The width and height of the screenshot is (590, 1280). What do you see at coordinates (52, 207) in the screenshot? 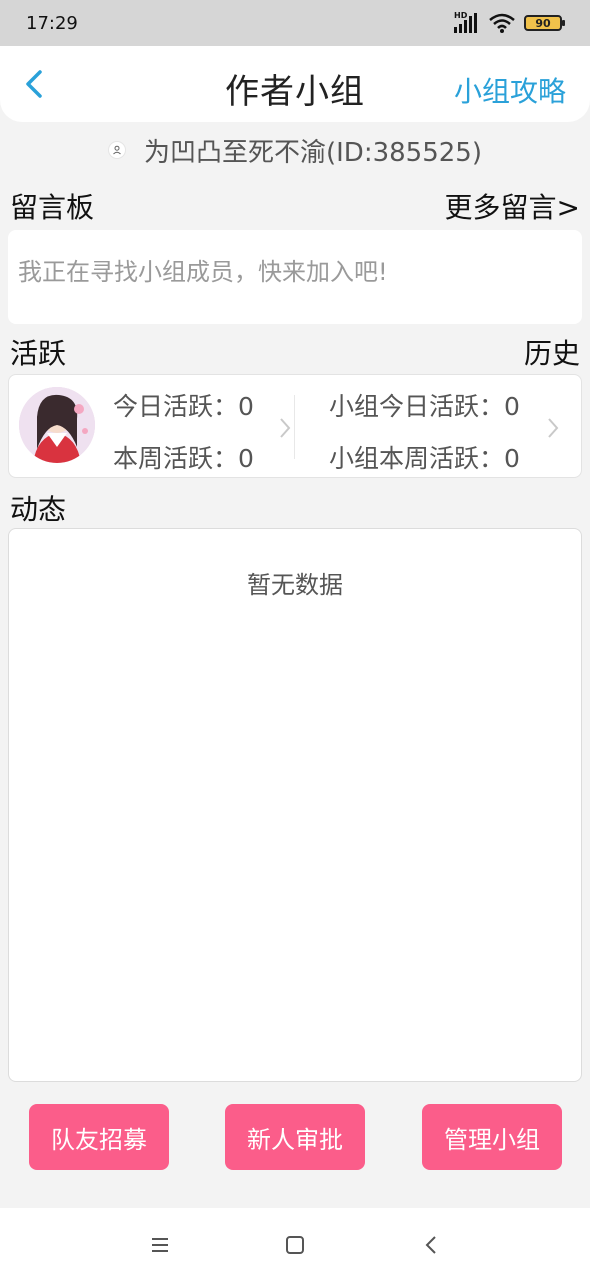
I see `message-board-title: 留言板` at bounding box center [52, 207].